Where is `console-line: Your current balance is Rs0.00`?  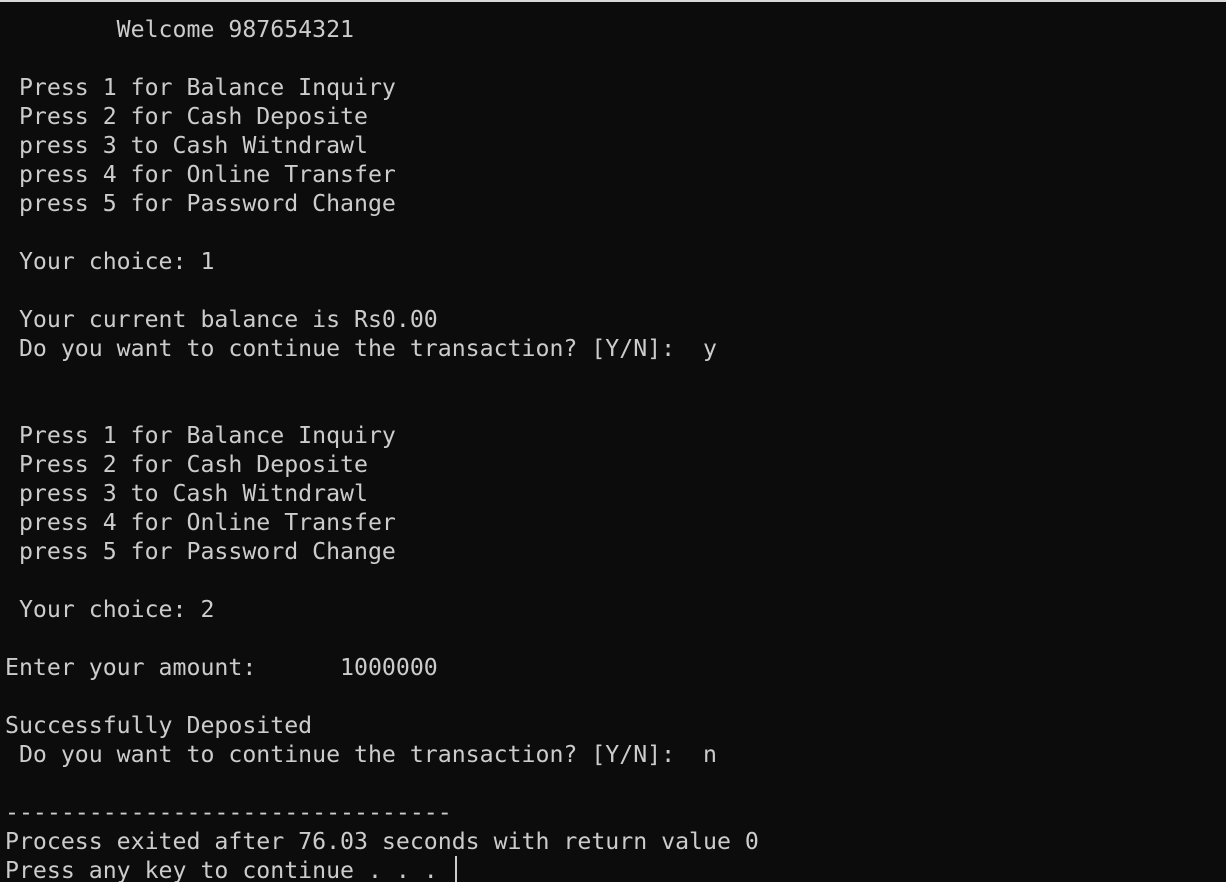 console-line: Your current balance is Rs0.00 is located at coordinates (382, 319).